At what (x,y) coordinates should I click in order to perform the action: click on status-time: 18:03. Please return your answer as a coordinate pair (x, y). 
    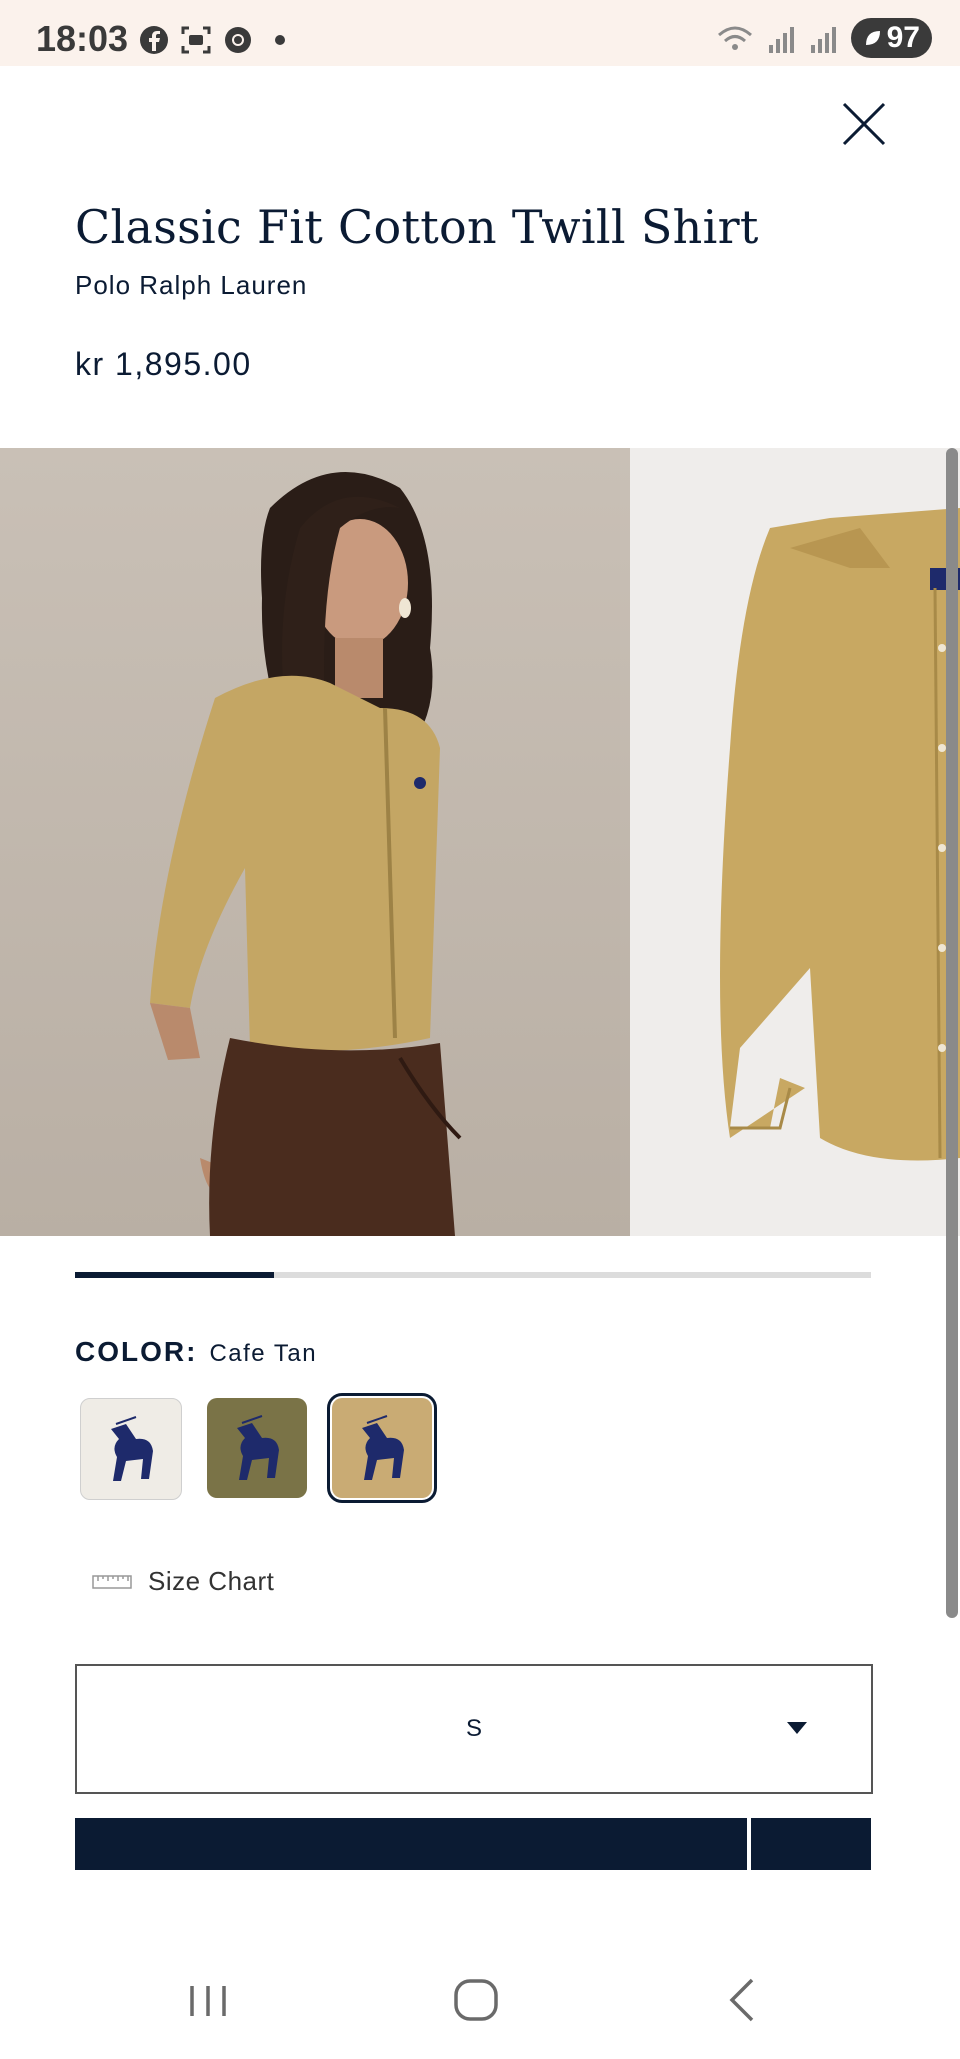
    Looking at the image, I should click on (82, 38).